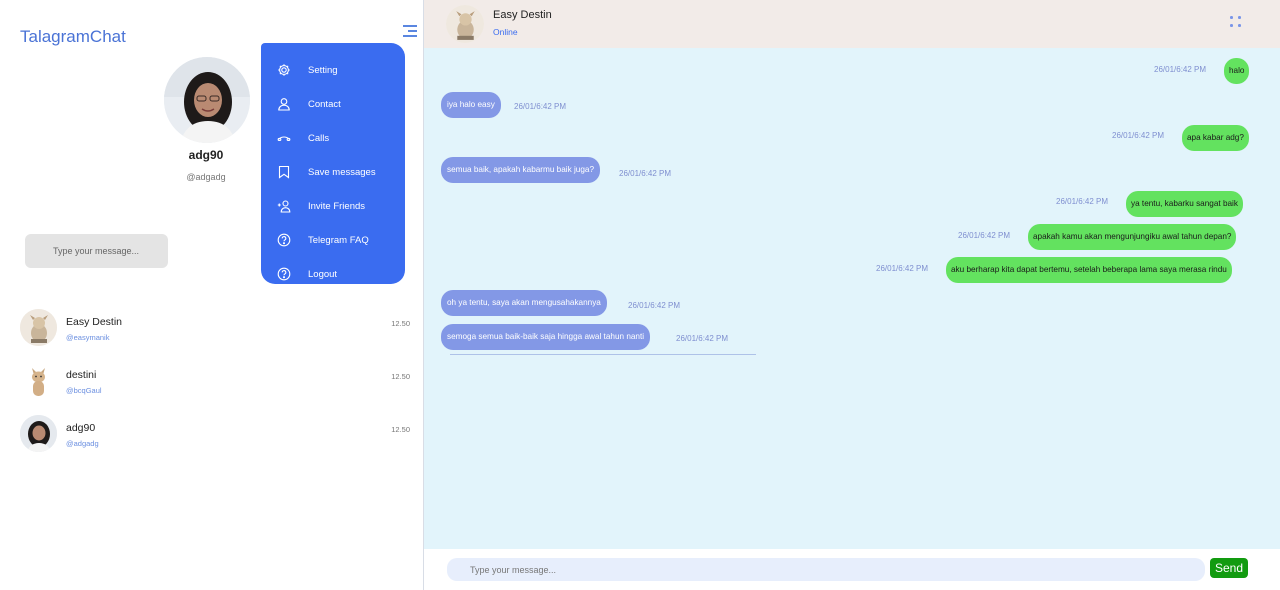 This screenshot has height=590, width=1280. What do you see at coordinates (826, 569) in the screenshot?
I see `message-input` at bounding box center [826, 569].